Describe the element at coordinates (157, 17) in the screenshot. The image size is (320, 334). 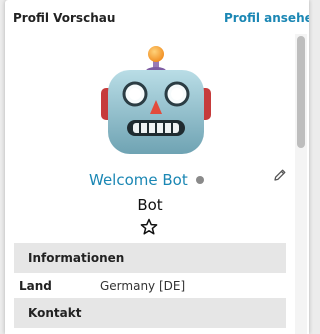
I see `panel-header: Profil Vorschau Profil ansehen` at that location.